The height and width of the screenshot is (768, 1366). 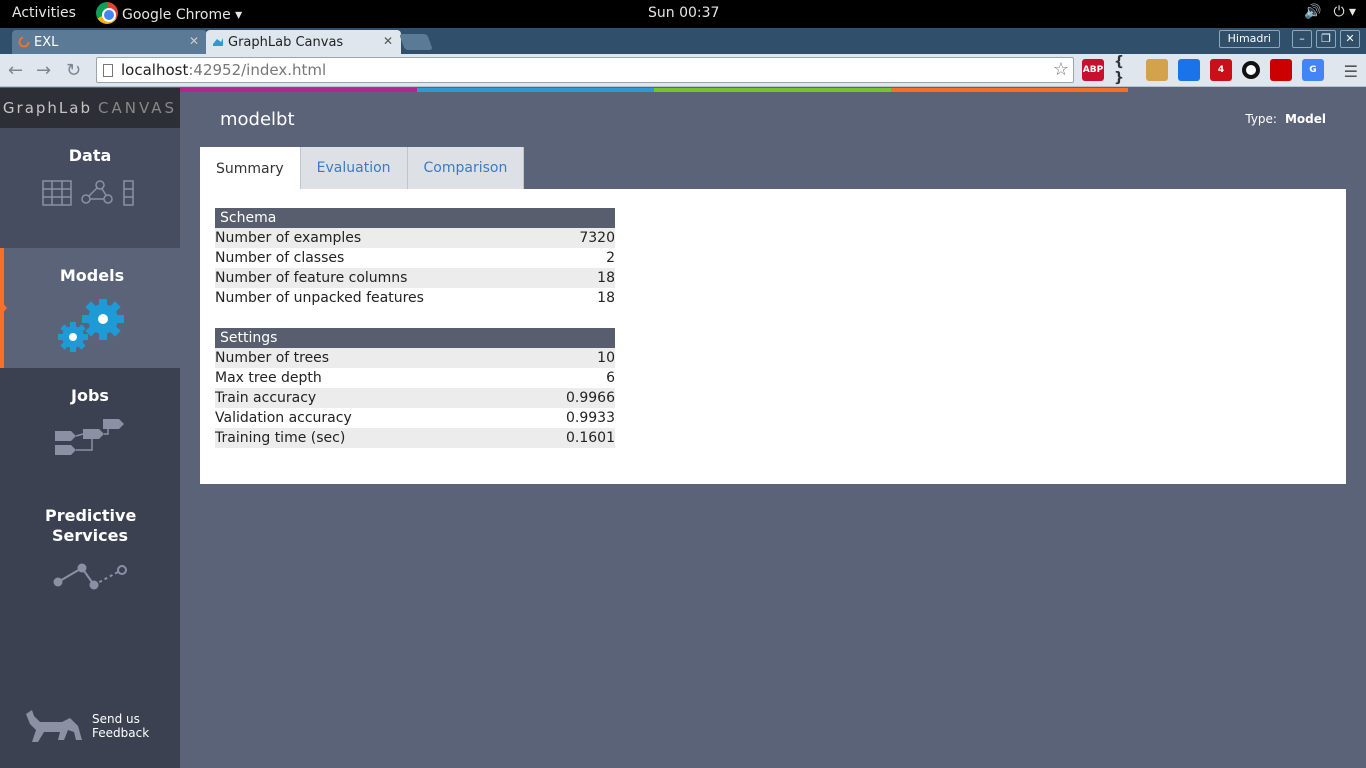 I want to click on reload-icon: ↻, so click(x=73, y=70).